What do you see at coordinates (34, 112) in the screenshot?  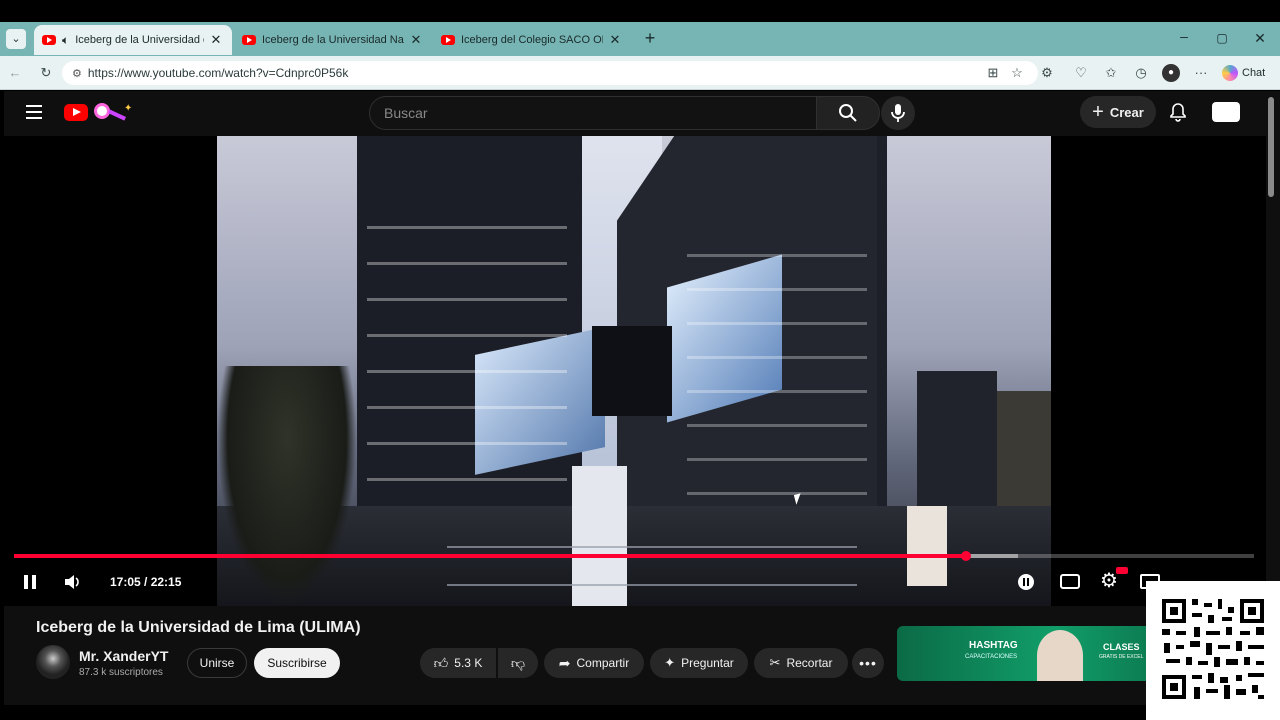 I see `menu-hamburger-icon` at bounding box center [34, 112].